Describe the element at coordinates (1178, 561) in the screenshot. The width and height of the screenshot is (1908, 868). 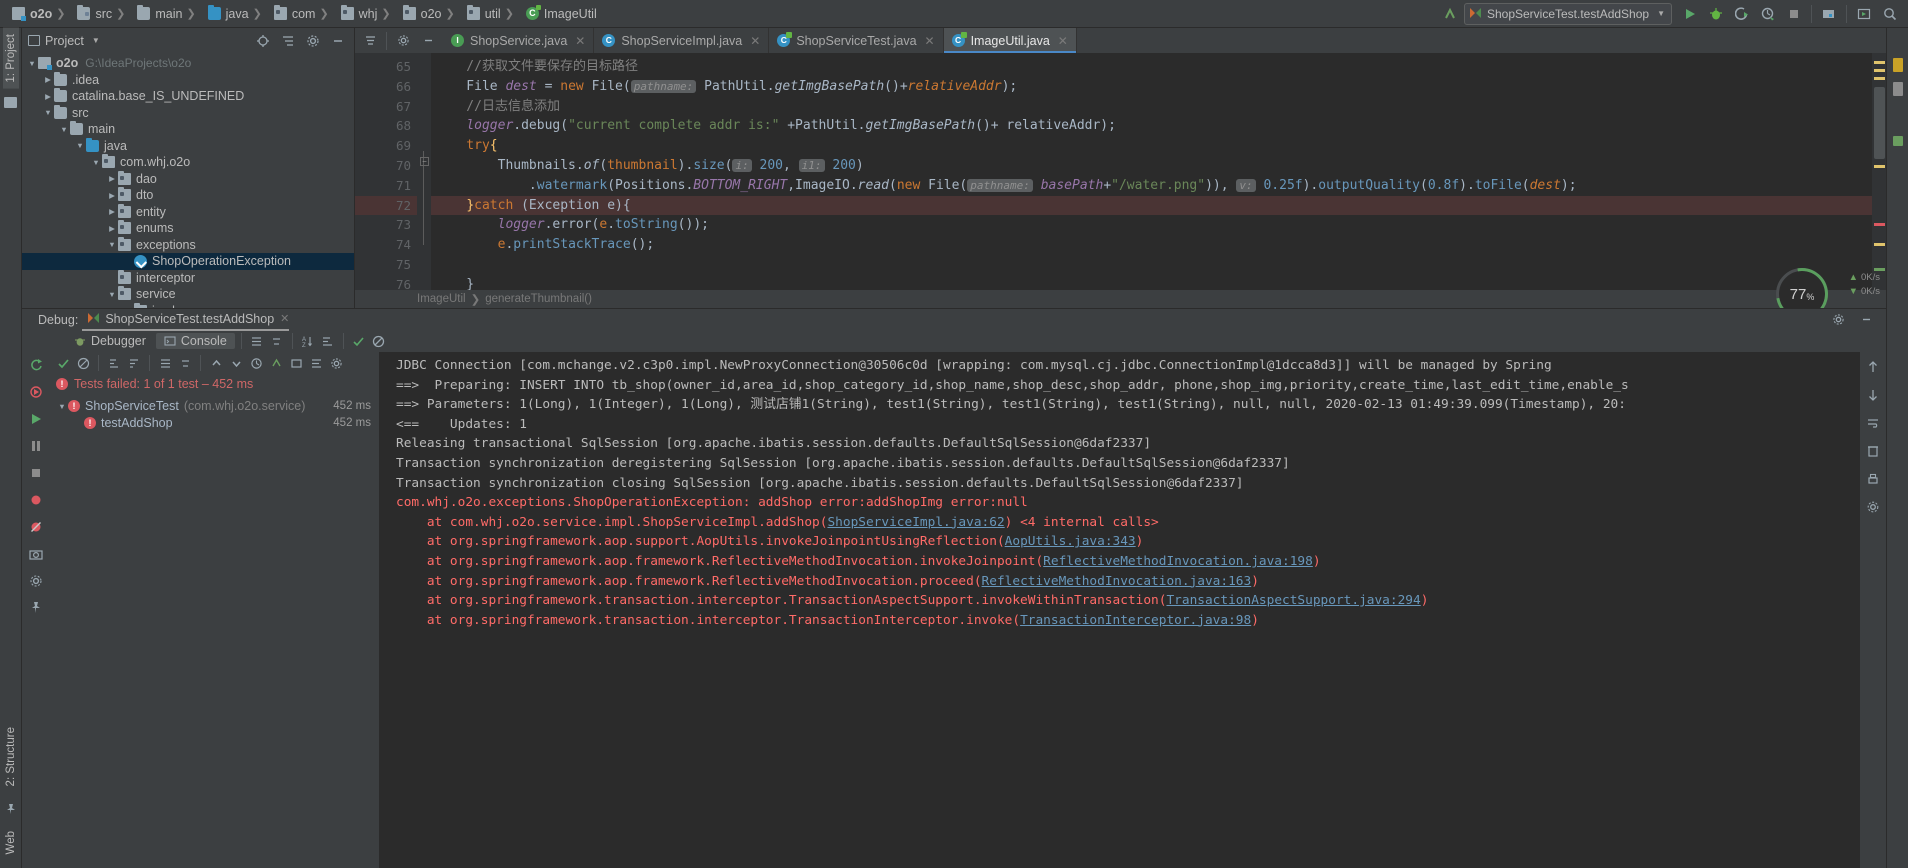
I see `stack-frame-link: ReflectiveMethodInvocation.java:198` at that location.